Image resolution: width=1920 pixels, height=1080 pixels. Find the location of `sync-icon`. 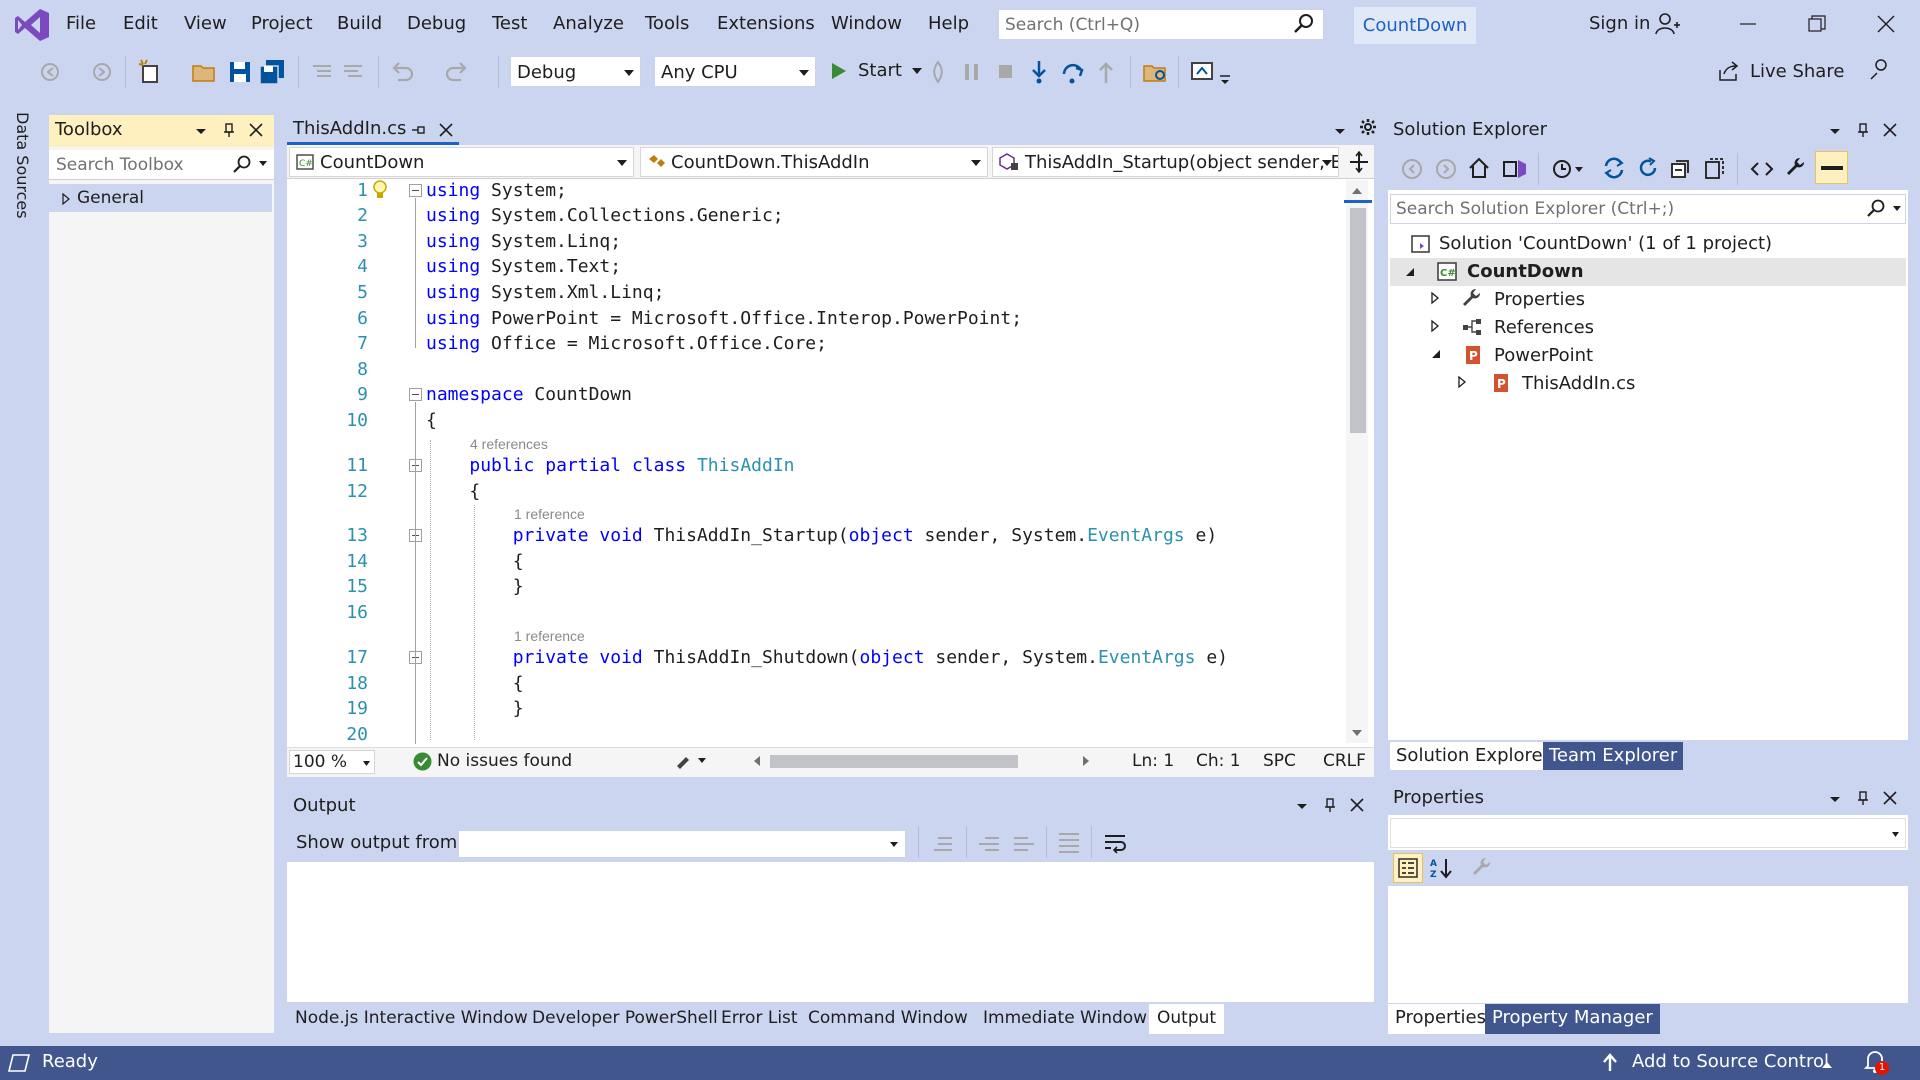

sync-icon is located at coordinates (1614, 168).